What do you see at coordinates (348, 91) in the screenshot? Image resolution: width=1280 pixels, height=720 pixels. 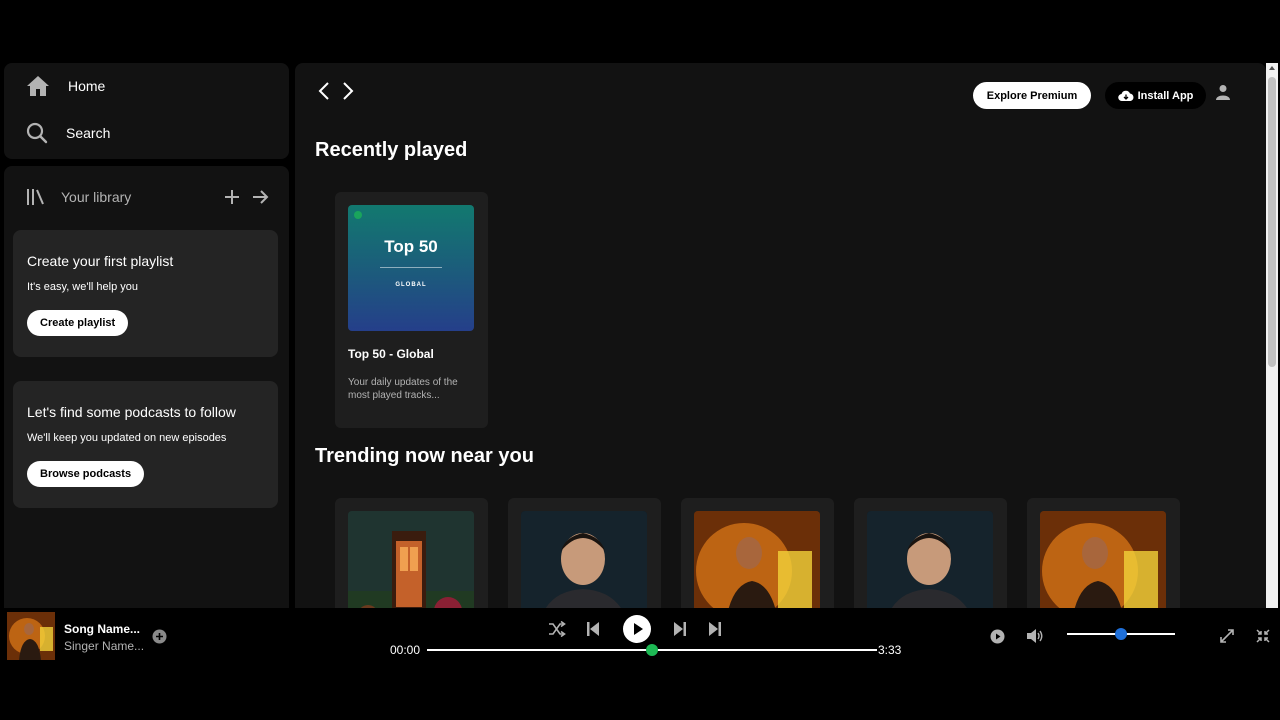 I see `forward-arrow-icon` at bounding box center [348, 91].